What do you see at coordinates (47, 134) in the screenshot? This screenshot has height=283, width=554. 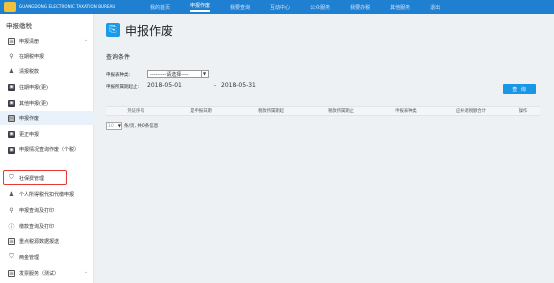 I see `sidebar-item-correct: ▣ 更正申报` at bounding box center [47, 134].